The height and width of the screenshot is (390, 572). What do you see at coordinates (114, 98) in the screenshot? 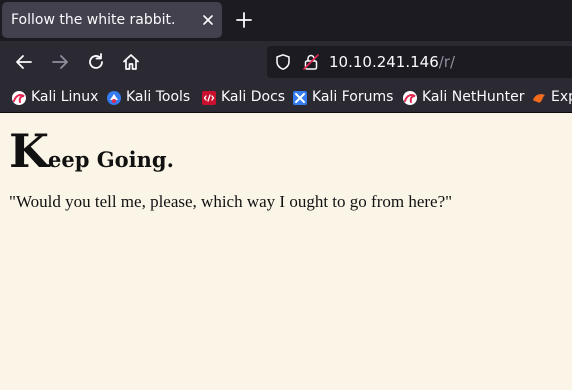
I see `kali-tools-icon` at bounding box center [114, 98].